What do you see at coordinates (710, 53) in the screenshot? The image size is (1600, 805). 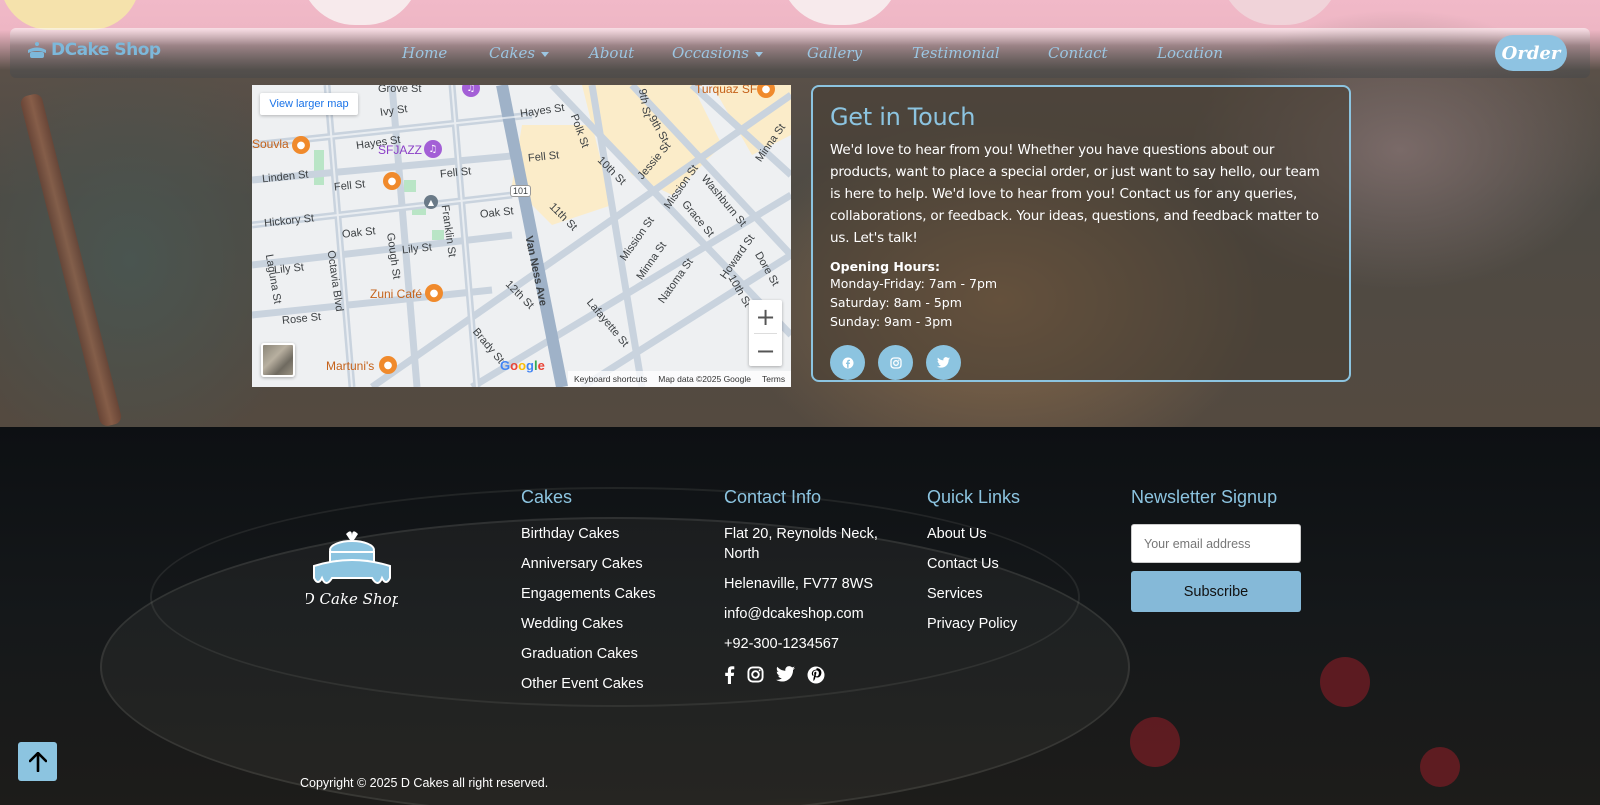 I see `nav-occasions-label: Occasions` at bounding box center [710, 53].